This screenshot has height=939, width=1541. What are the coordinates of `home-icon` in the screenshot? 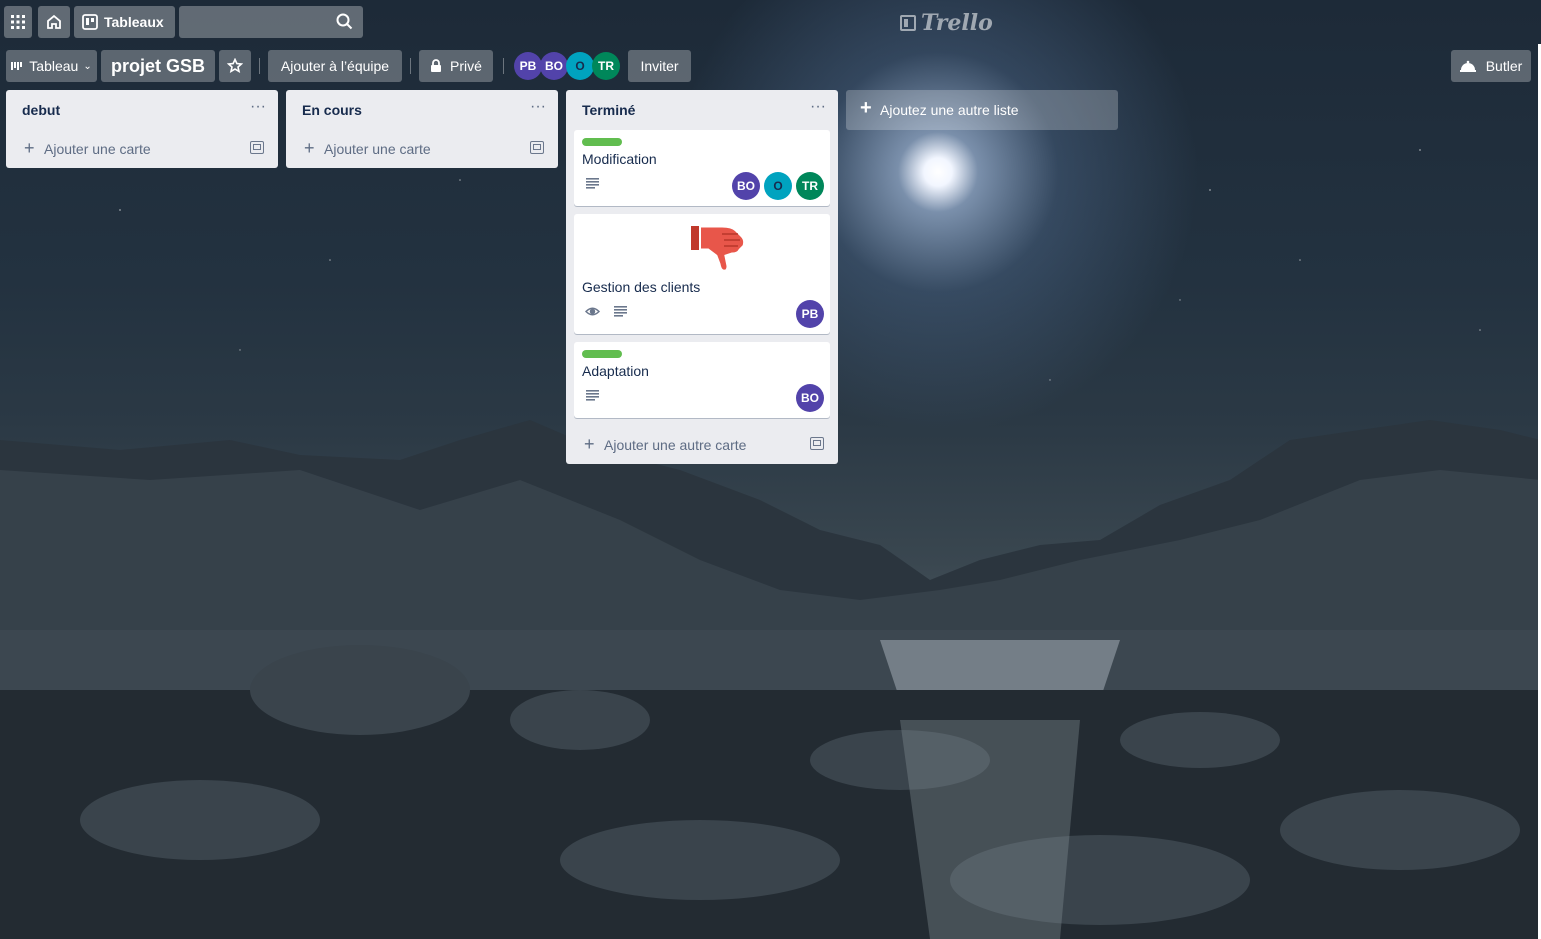 It's located at (54, 21).